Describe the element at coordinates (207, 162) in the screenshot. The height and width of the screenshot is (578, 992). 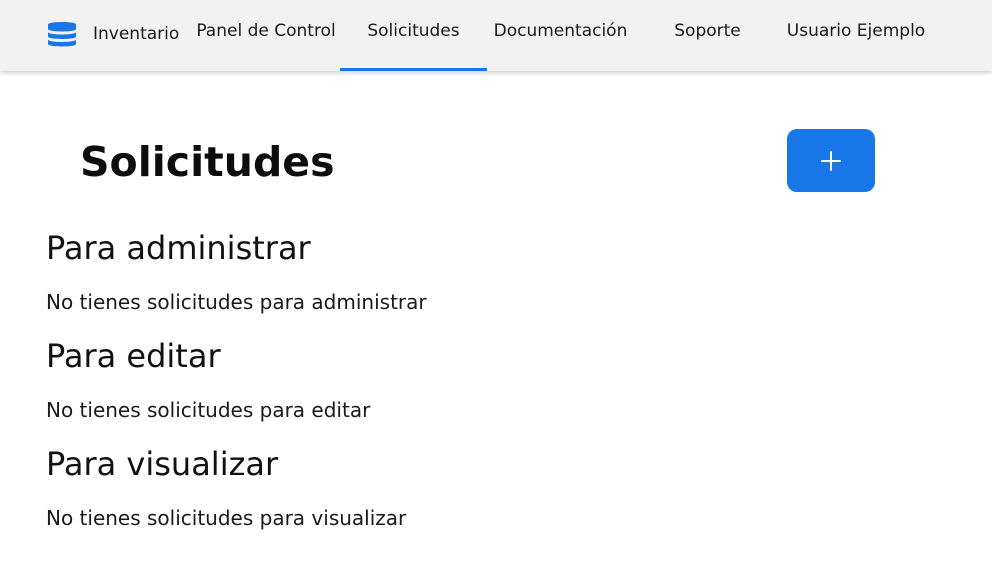
I see `page-title: Solicitudes` at that location.